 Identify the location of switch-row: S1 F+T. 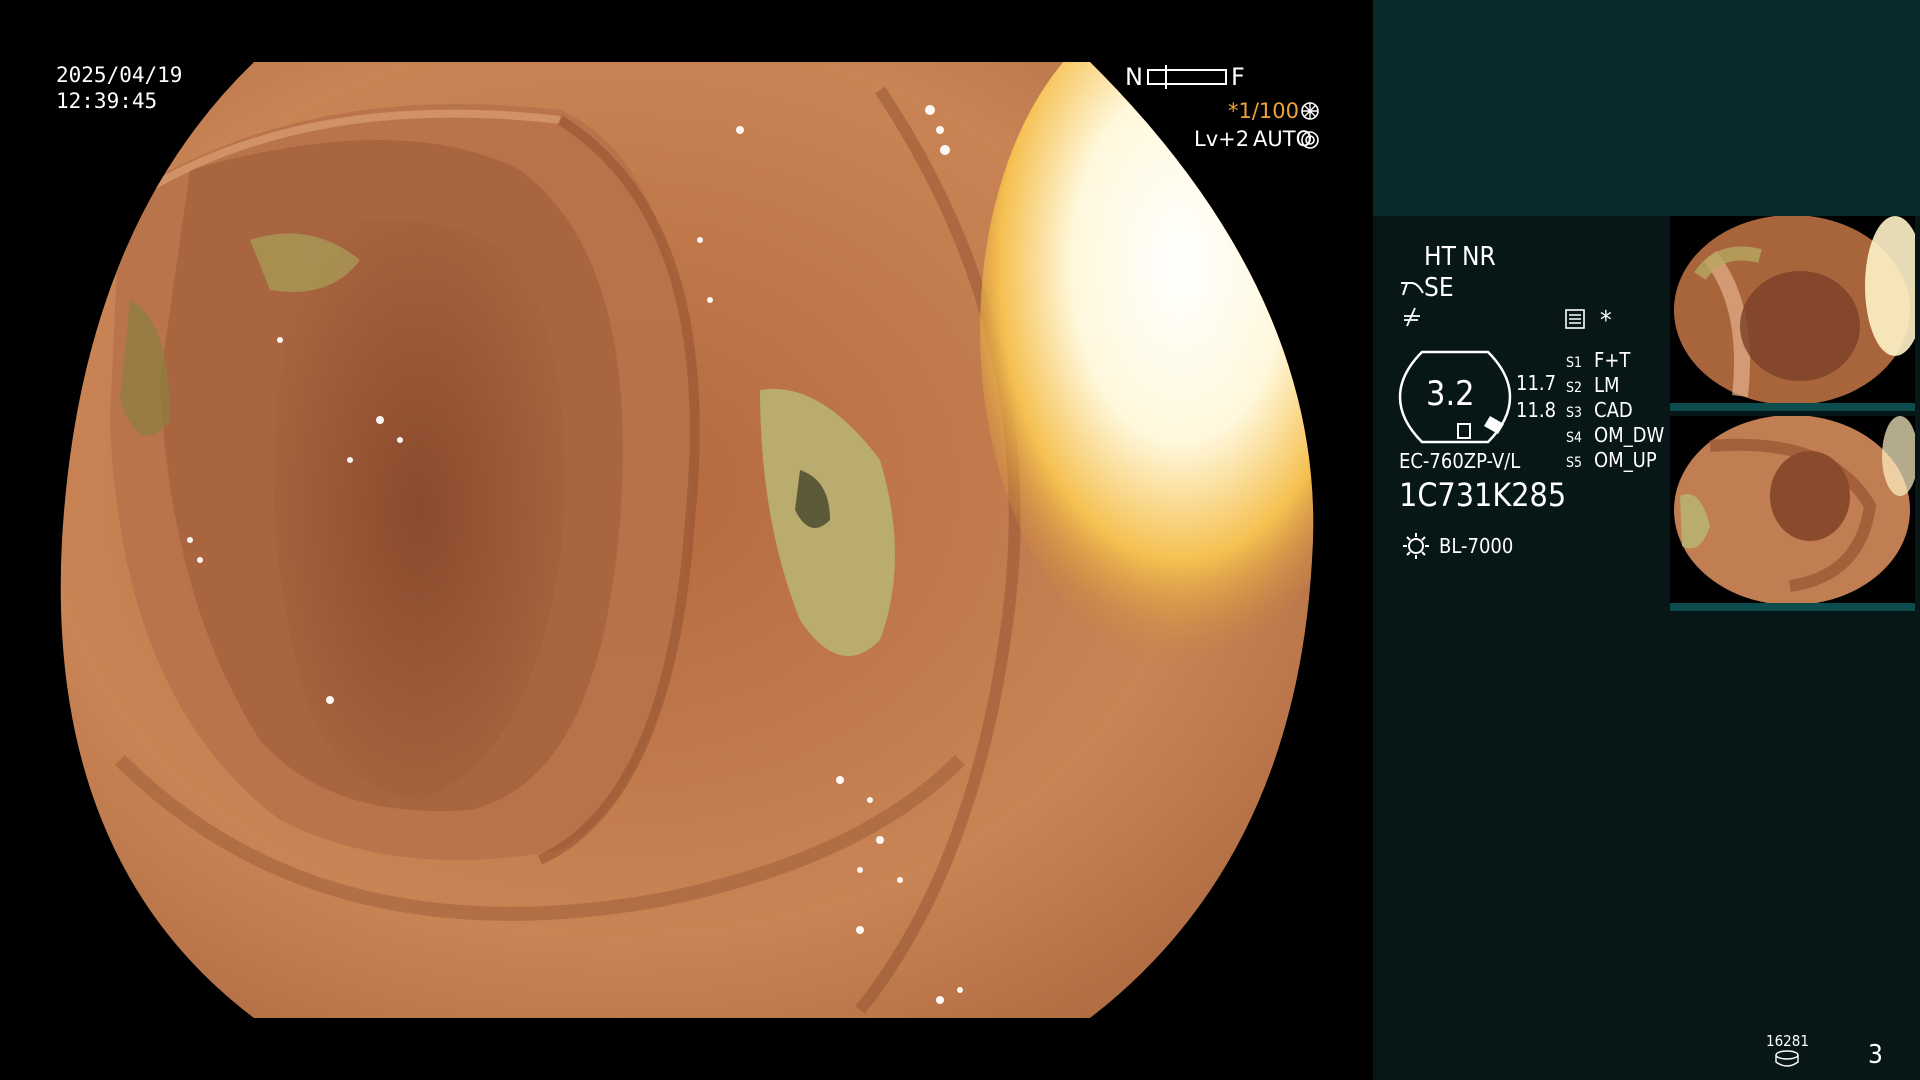
(1615, 360).